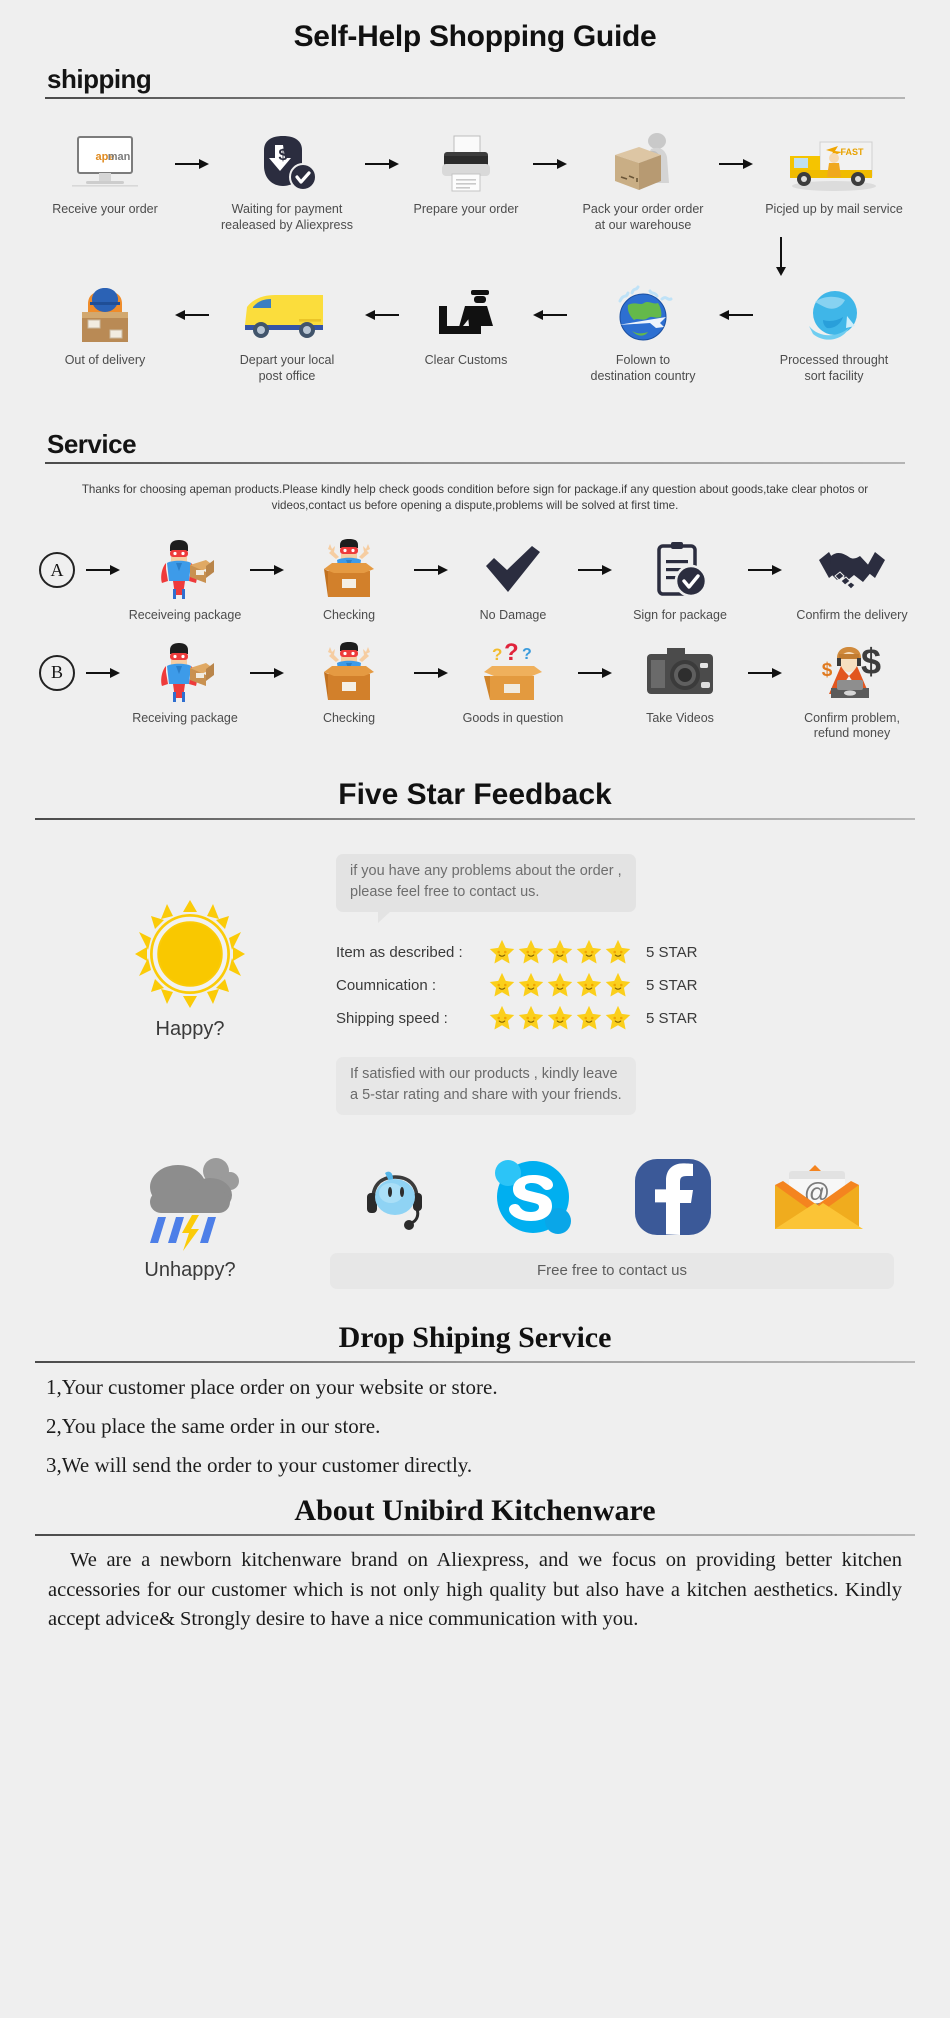  I want to click on blue-globe-icon, so click(834, 315).